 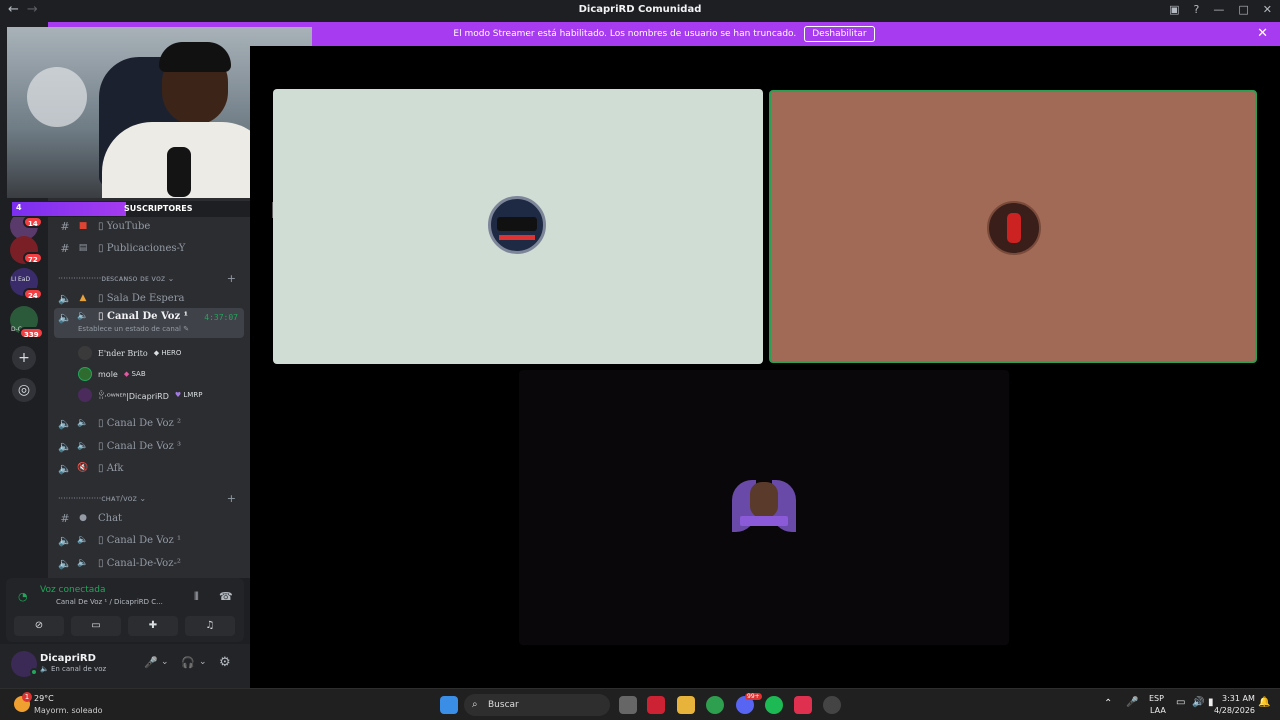 I want to click on noise-suppression-icon: ⦀, so click(x=196, y=597).